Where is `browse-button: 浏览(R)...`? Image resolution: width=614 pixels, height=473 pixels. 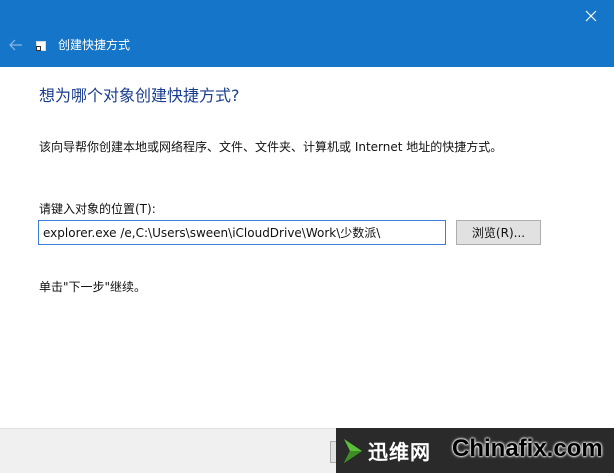 browse-button: 浏览(R)... is located at coordinates (498, 232).